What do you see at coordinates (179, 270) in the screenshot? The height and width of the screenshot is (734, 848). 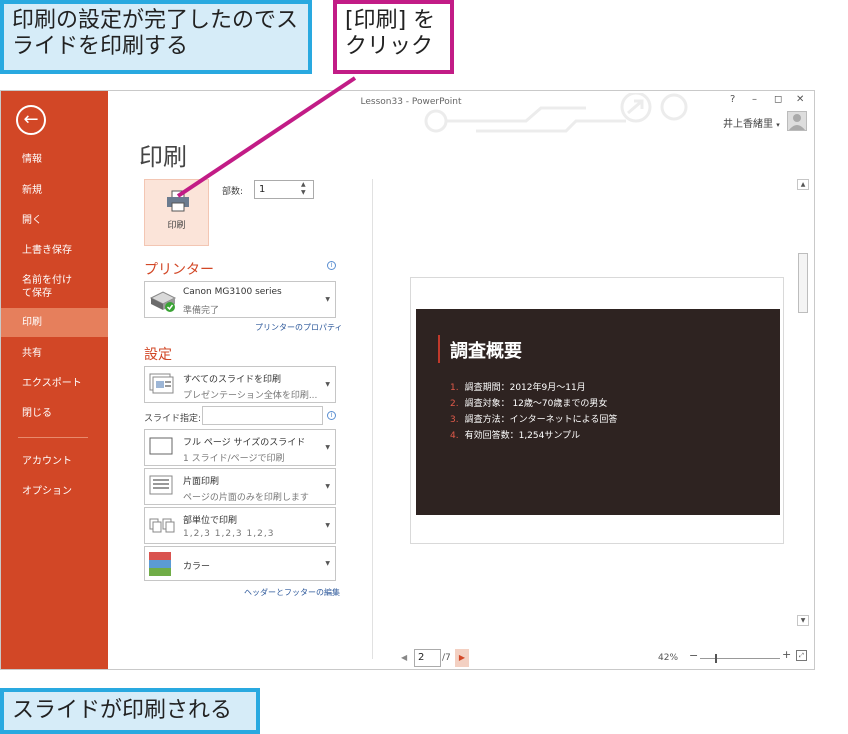 I see `printer-heading: プリンター` at bounding box center [179, 270].